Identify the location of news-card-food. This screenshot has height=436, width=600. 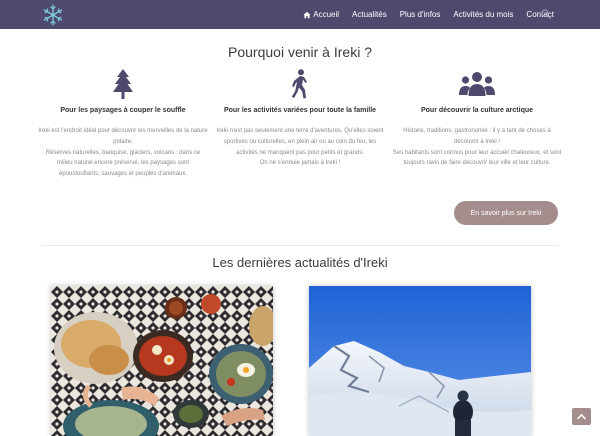
(162, 361).